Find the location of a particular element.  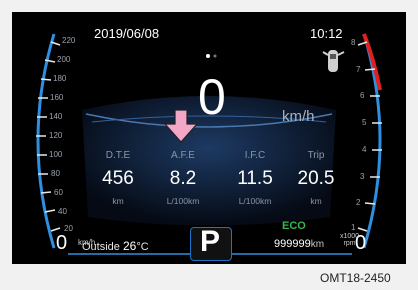

rpm-unit-label: rpm is located at coordinates (349, 243).